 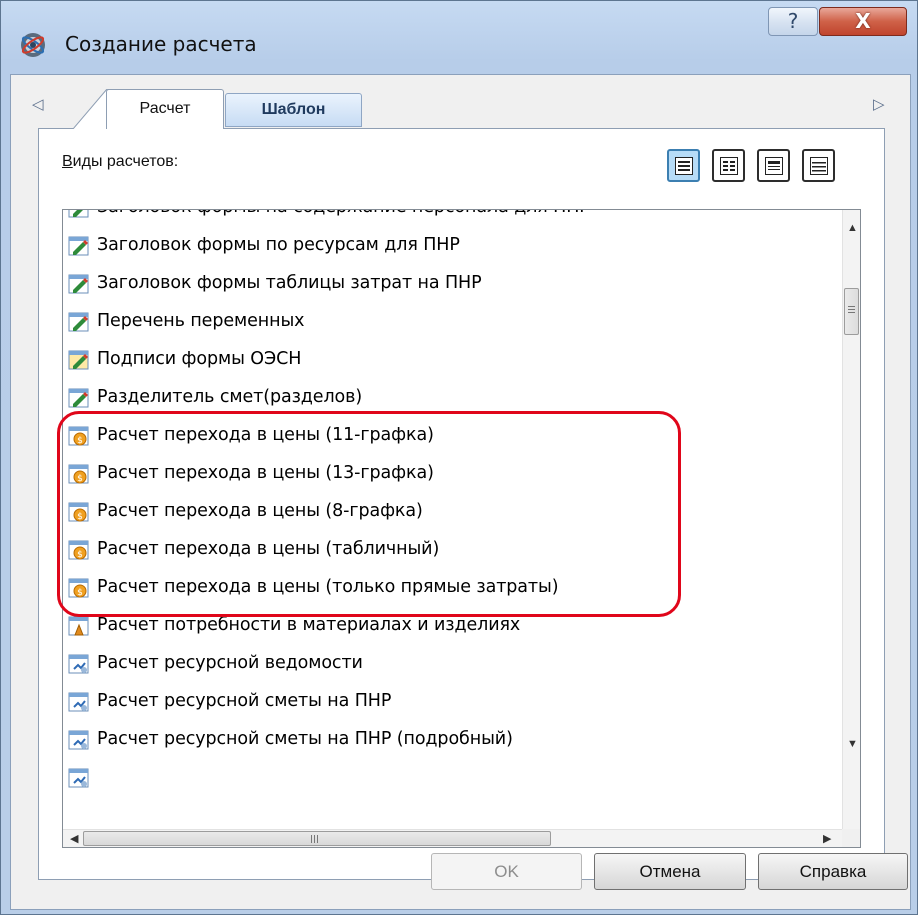 I want to click on large-icons-view-icon, so click(x=684, y=166).